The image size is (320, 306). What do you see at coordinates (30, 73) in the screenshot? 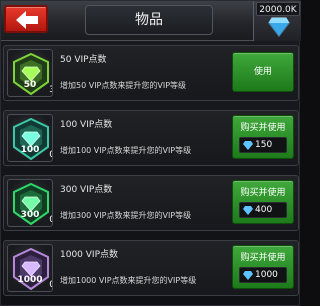
I see `vip-item-slot: 50 3` at bounding box center [30, 73].